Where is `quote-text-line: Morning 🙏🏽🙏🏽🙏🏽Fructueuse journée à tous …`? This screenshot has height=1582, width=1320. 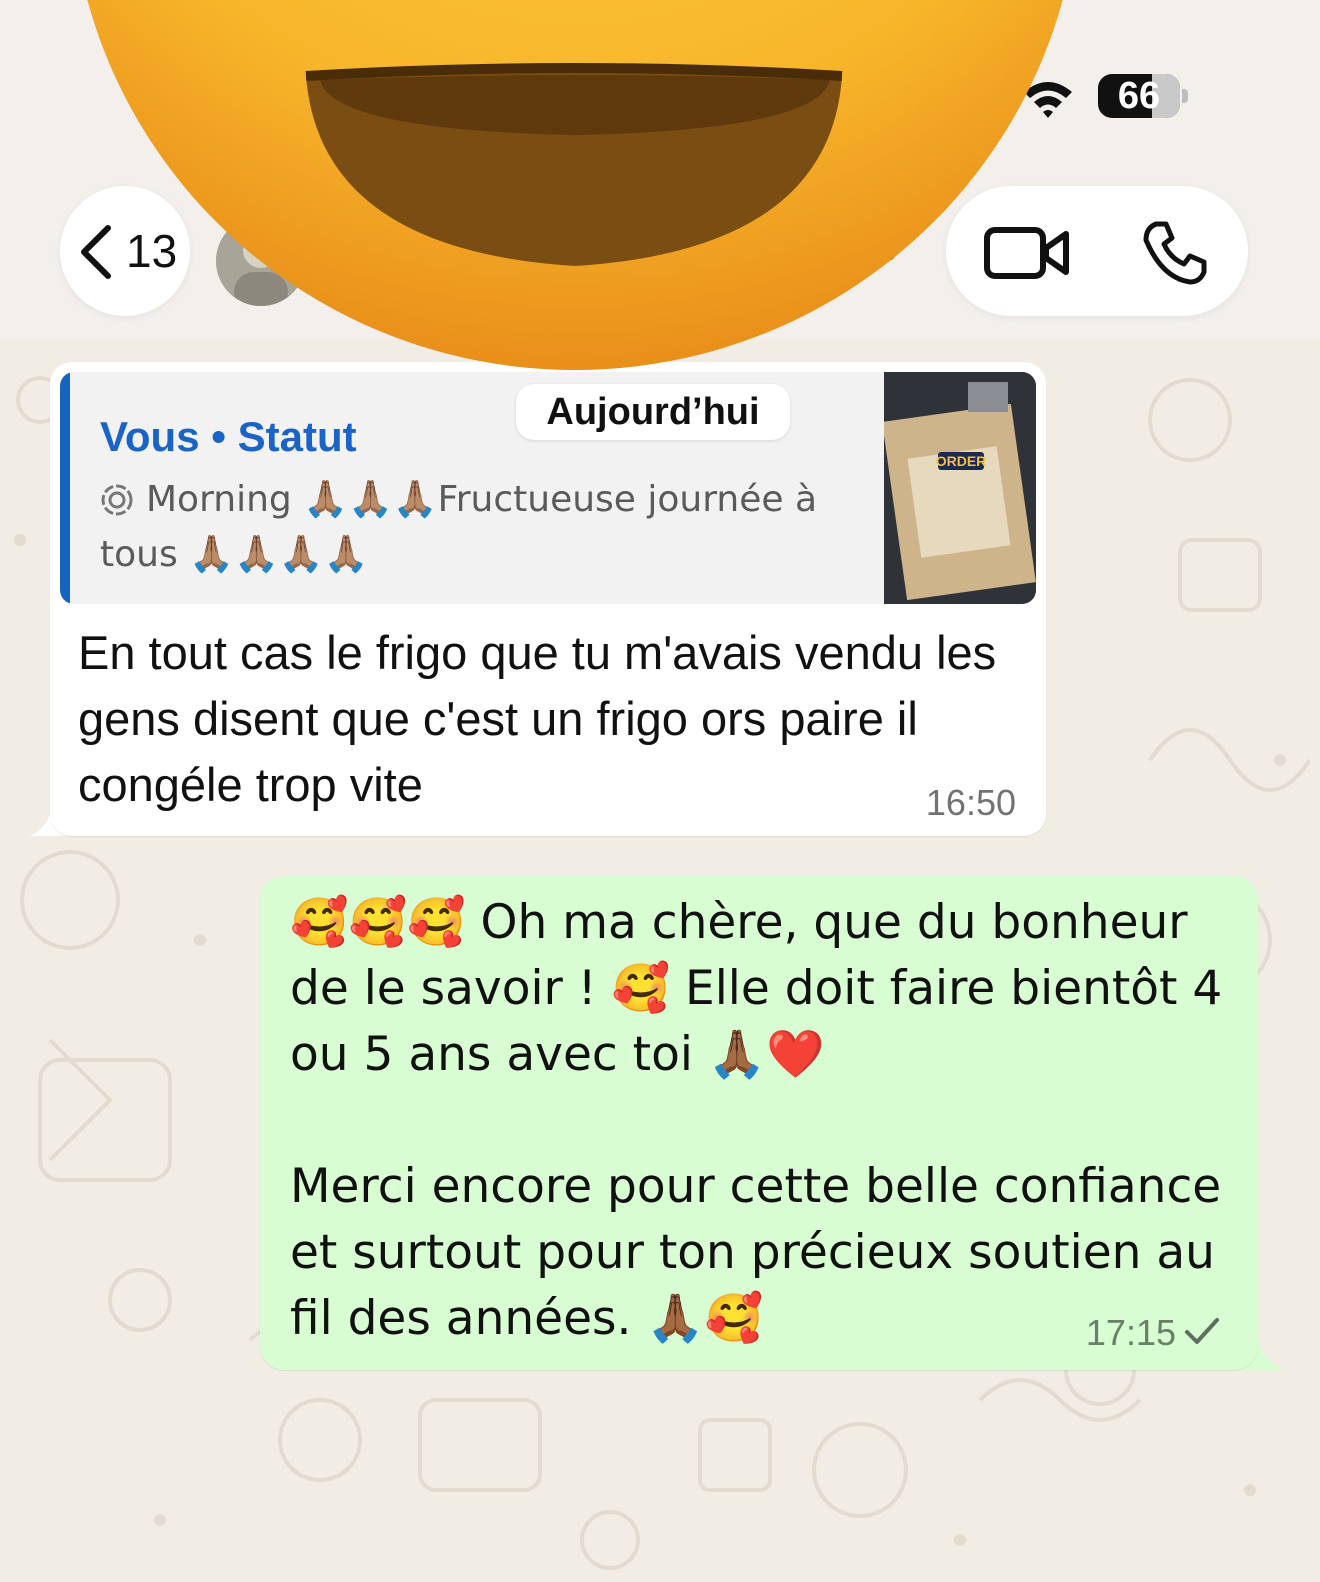 quote-text-line: Morning 🙏🏽🙏🏽🙏🏽Fructueuse journée à tous … is located at coordinates (480, 527).